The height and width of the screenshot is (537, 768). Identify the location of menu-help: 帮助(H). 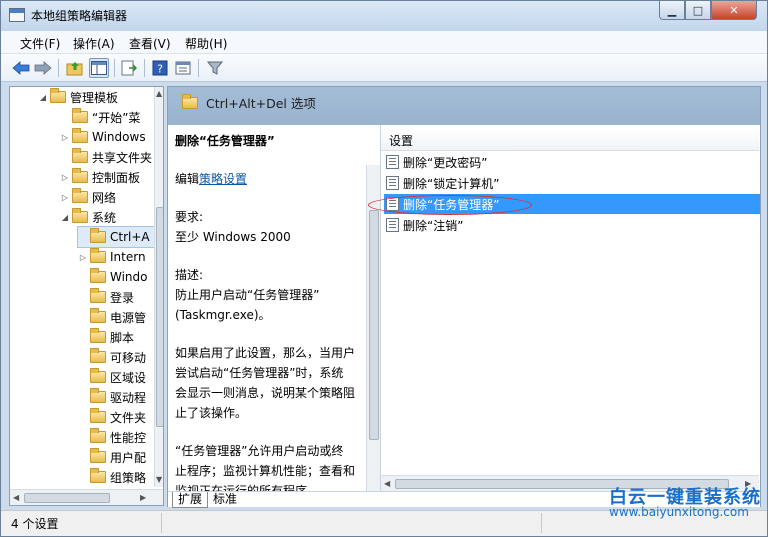
(206, 43).